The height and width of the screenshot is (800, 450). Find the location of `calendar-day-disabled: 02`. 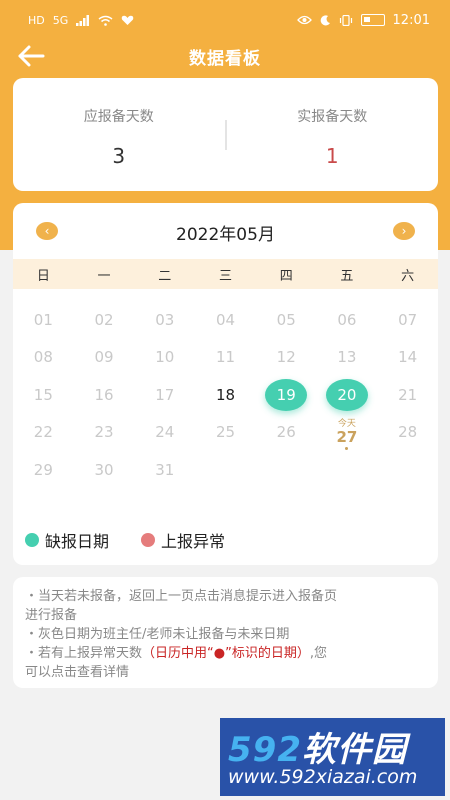

calendar-day-disabled: 02 is located at coordinates (104, 319).